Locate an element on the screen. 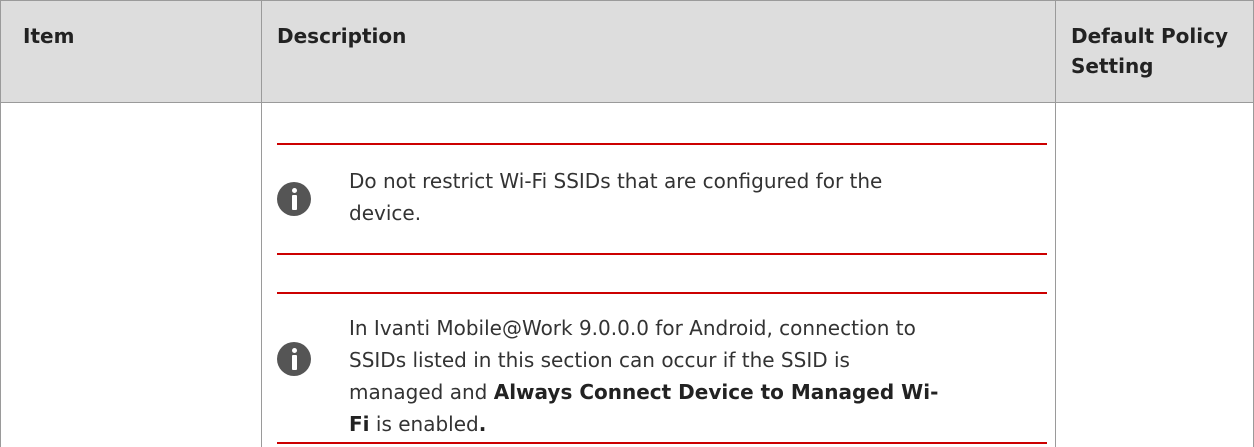  note-line: managed and is located at coordinates (421, 392).